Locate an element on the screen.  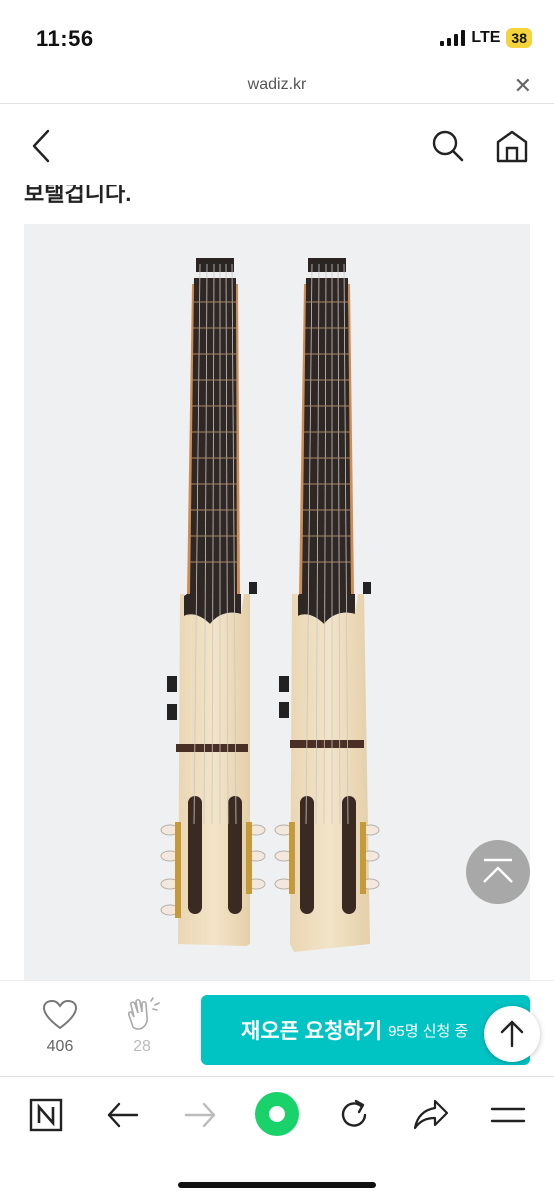
scroll-up-button is located at coordinates (512, 1034).